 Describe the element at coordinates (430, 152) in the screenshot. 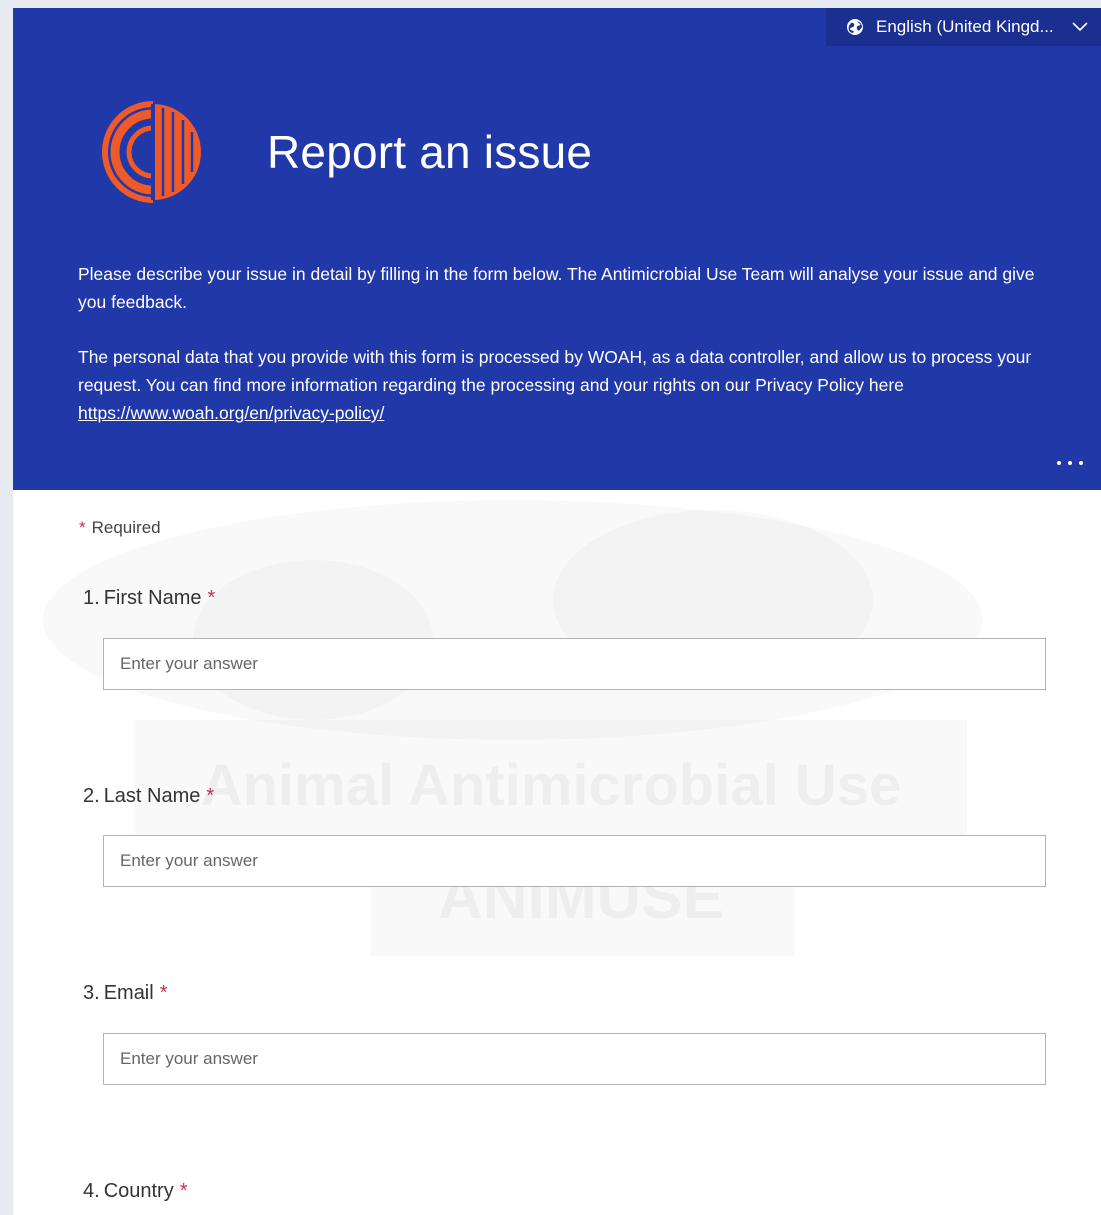

I see `form-title: Report an issue` at that location.